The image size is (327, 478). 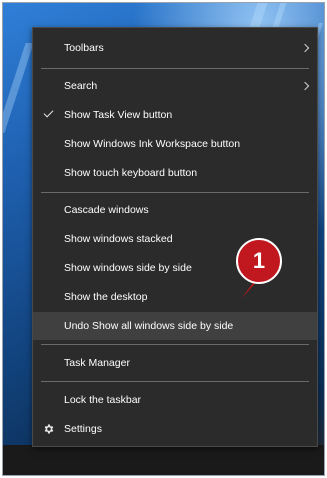 I want to click on menu-item-label: Lock the taskbar, so click(x=103, y=400).